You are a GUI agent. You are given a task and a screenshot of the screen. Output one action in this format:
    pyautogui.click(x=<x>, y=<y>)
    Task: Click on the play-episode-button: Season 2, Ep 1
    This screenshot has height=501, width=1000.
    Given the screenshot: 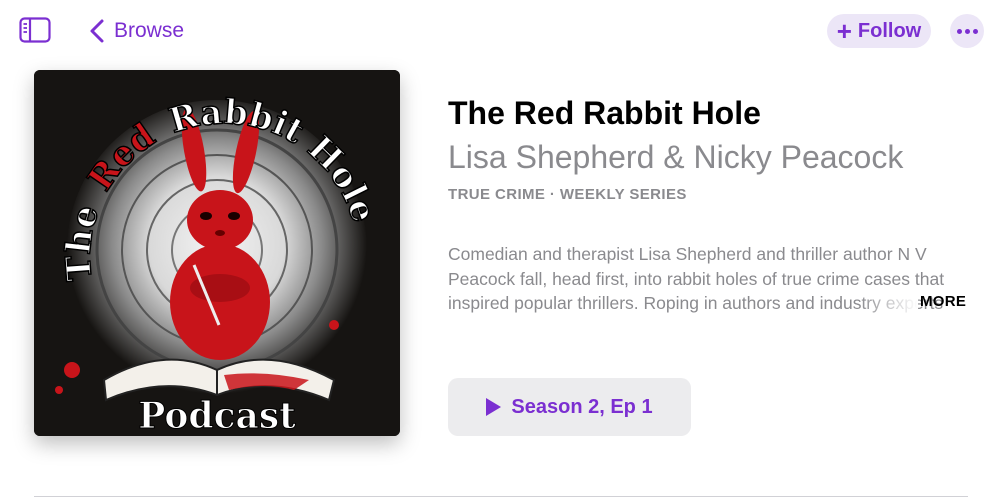 What is the action you would take?
    pyautogui.click(x=569, y=407)
    